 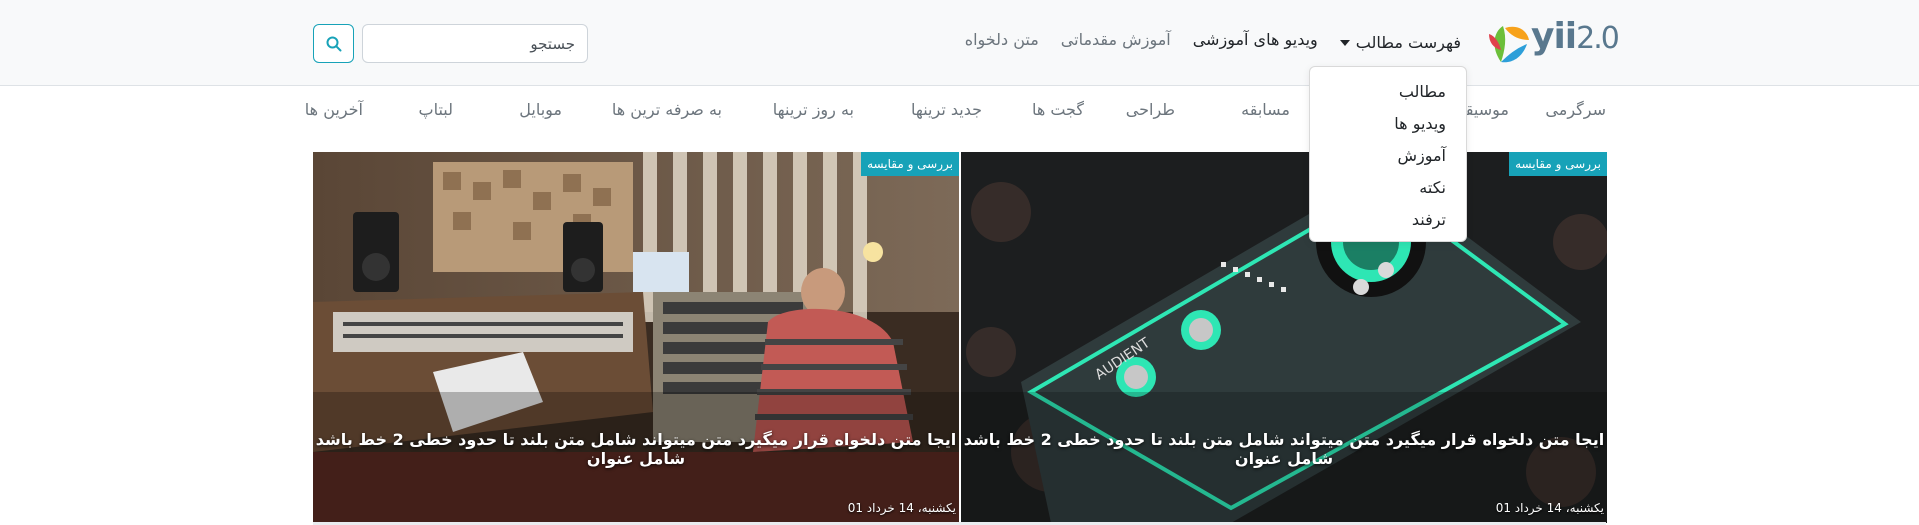 What do you see at coordinates (1388, 188) in the screenshot?
I see `dropdown-item-tip: نکته` at bounding box center [1388, 188].